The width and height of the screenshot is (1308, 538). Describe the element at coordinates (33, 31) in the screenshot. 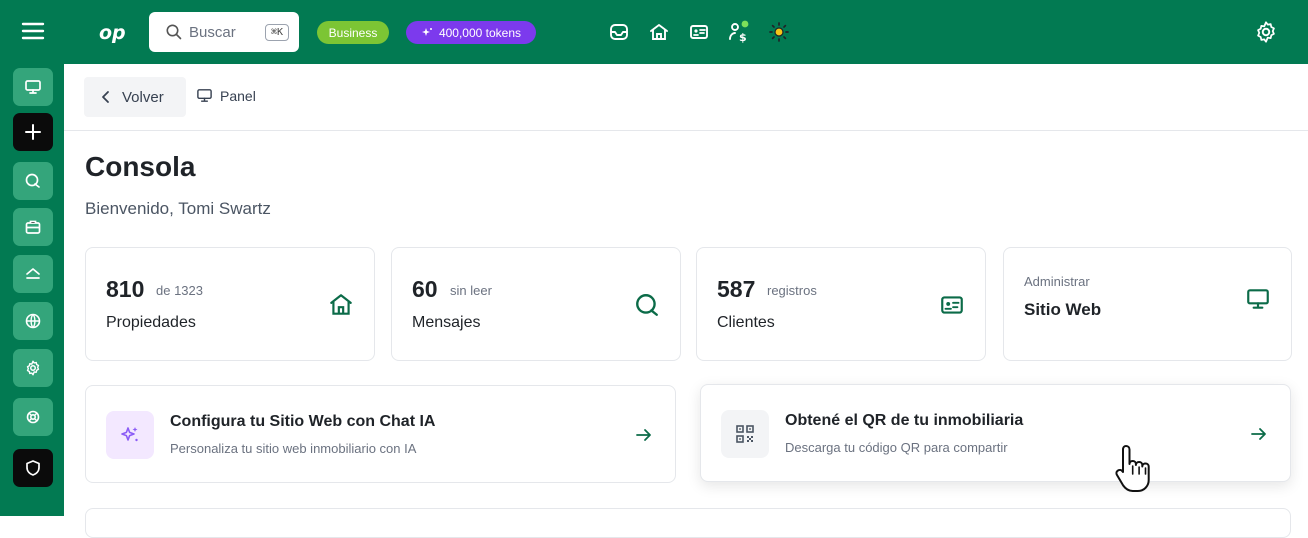

I see `menu-icon` at that location.